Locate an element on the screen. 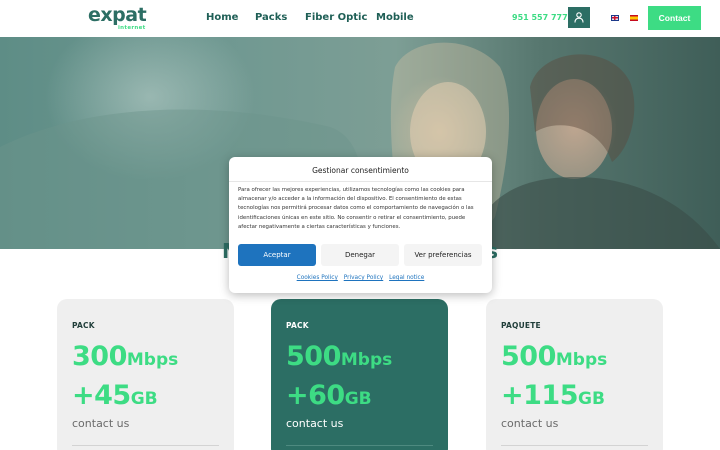 Image resolution: width=720 pixels, height=450 pixels. card-data: +115GB is located at coordinates (553, 397).